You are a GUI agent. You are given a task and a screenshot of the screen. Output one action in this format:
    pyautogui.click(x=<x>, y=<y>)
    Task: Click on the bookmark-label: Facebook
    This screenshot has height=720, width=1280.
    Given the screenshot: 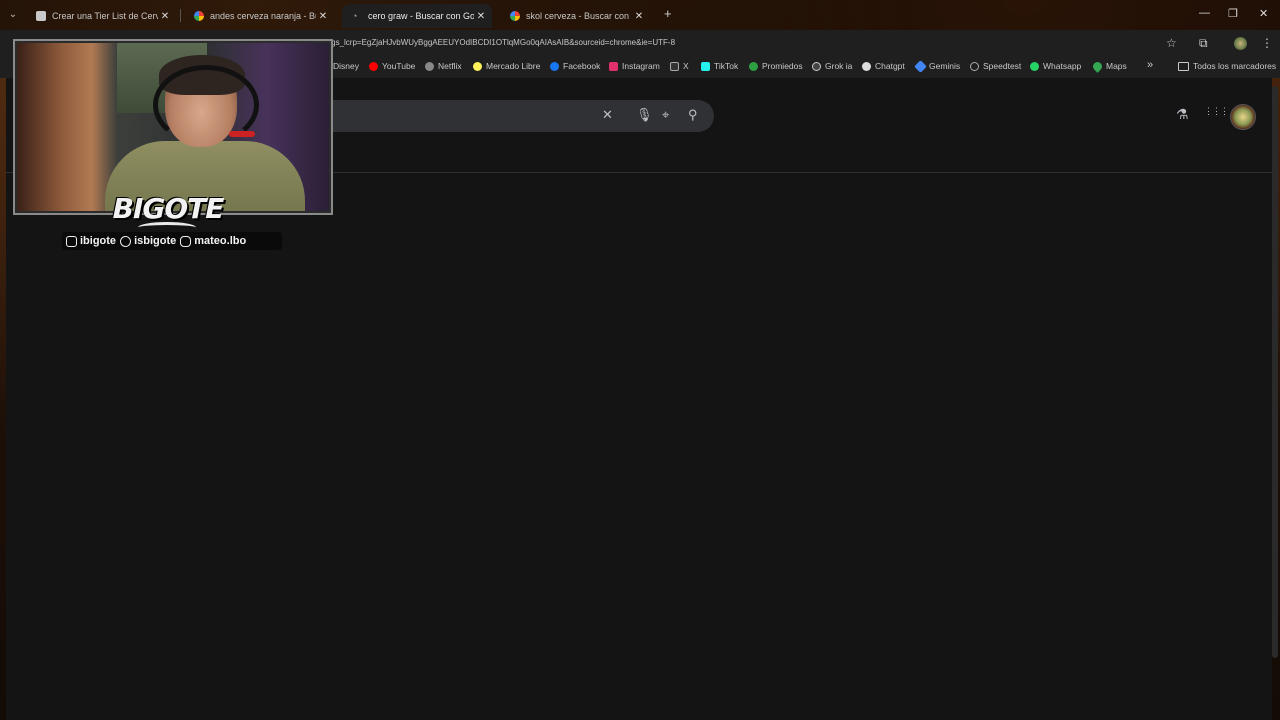 What is the action you would take?
    pyautogui.click(x=582, y=66)
    